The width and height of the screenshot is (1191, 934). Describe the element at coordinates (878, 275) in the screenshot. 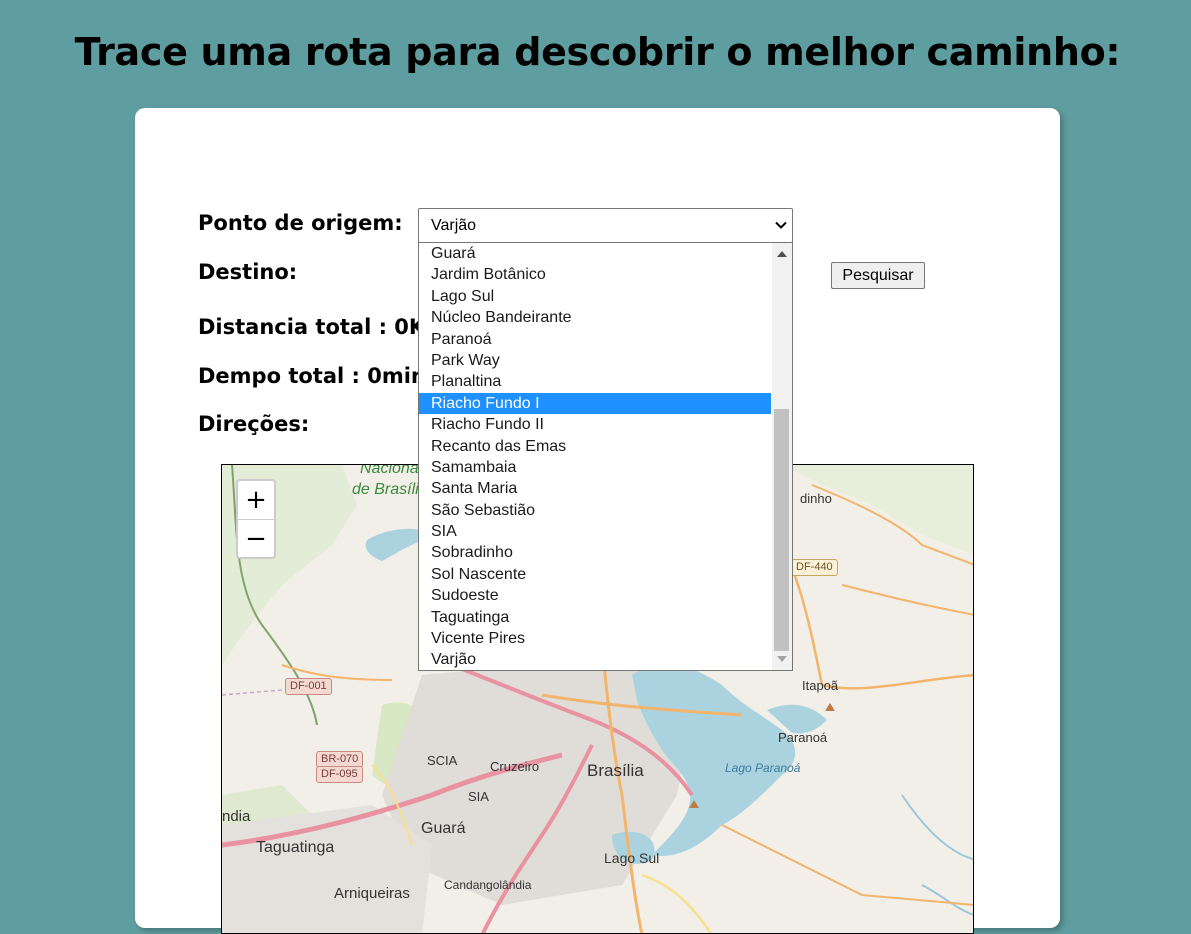

I see `search-button: Pesquisar` at that location.